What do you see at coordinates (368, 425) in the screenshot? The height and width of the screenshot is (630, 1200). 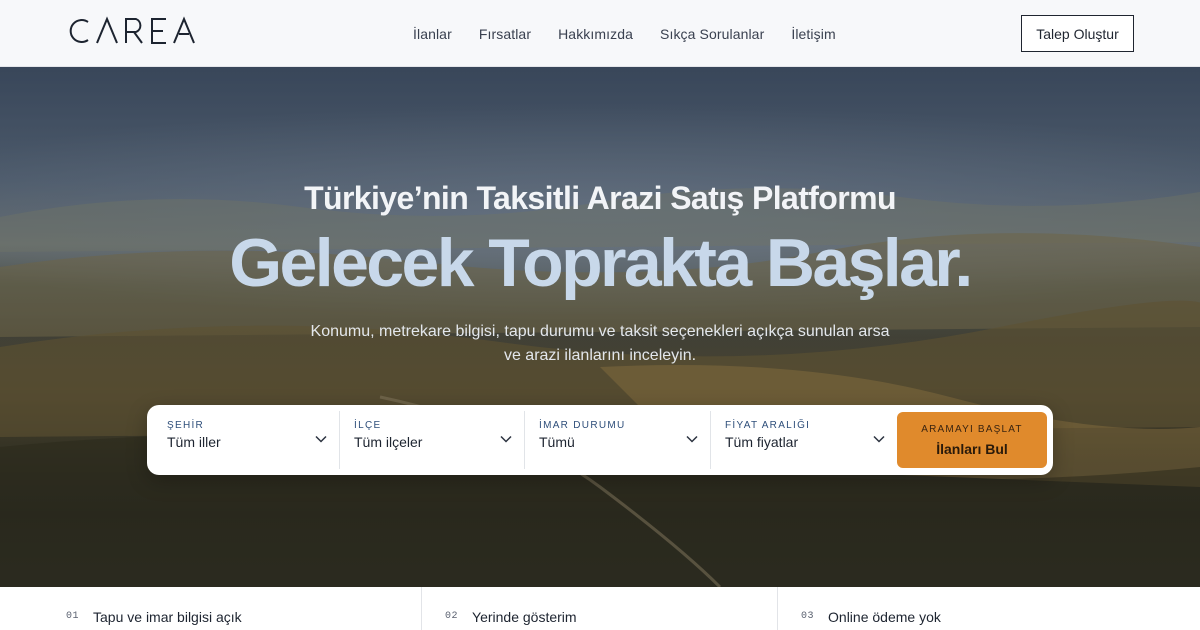 I see `district-select-label: İLÇE` at bounding box center [368, 425].